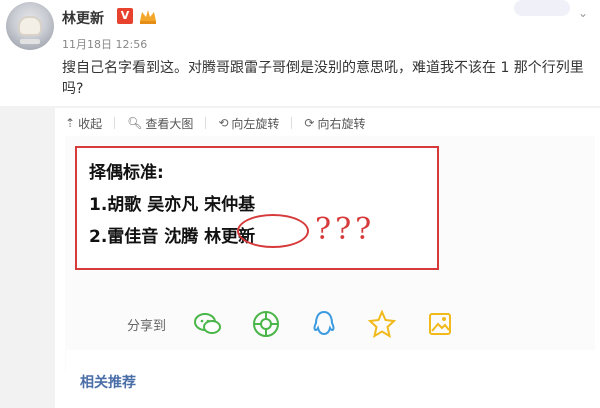  I want to click on red-circle-mark, so click(273, 231).